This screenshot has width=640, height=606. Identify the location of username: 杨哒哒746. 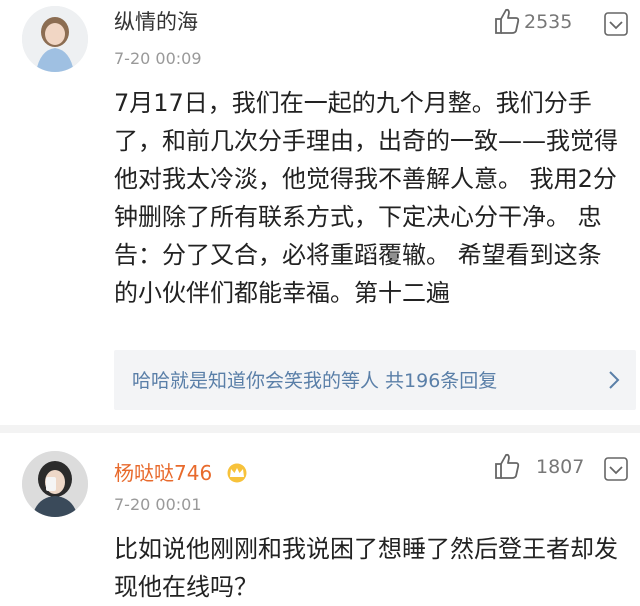
(181, 472).